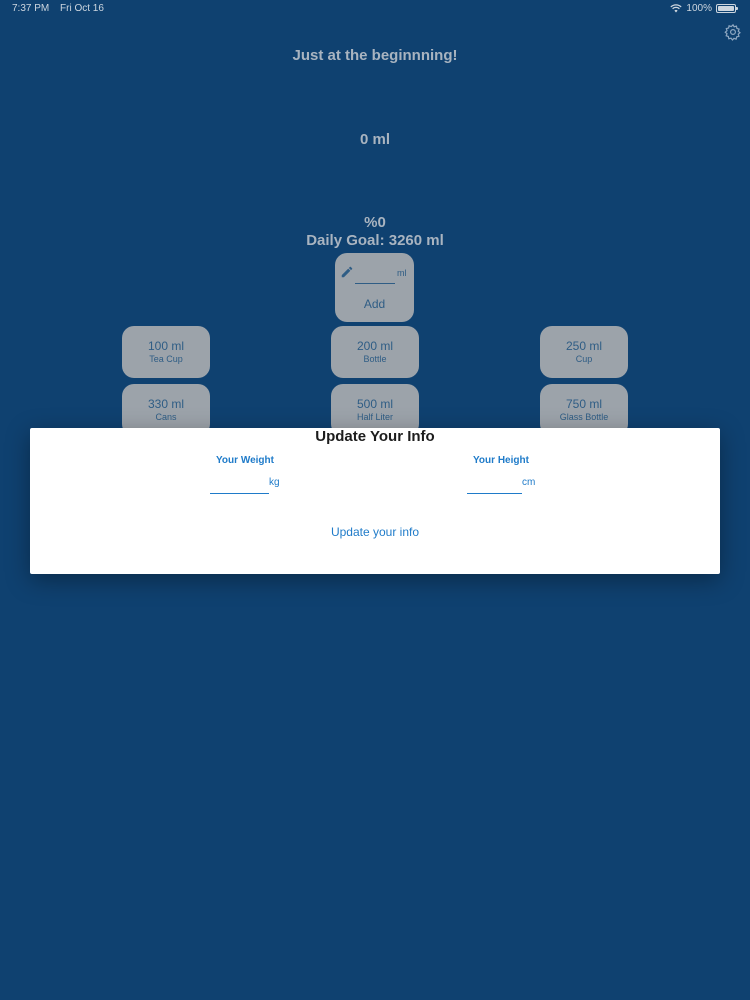  Describe the element at coordinates (374, 304) in the screenshot. I see `add-button: Add` at that location.